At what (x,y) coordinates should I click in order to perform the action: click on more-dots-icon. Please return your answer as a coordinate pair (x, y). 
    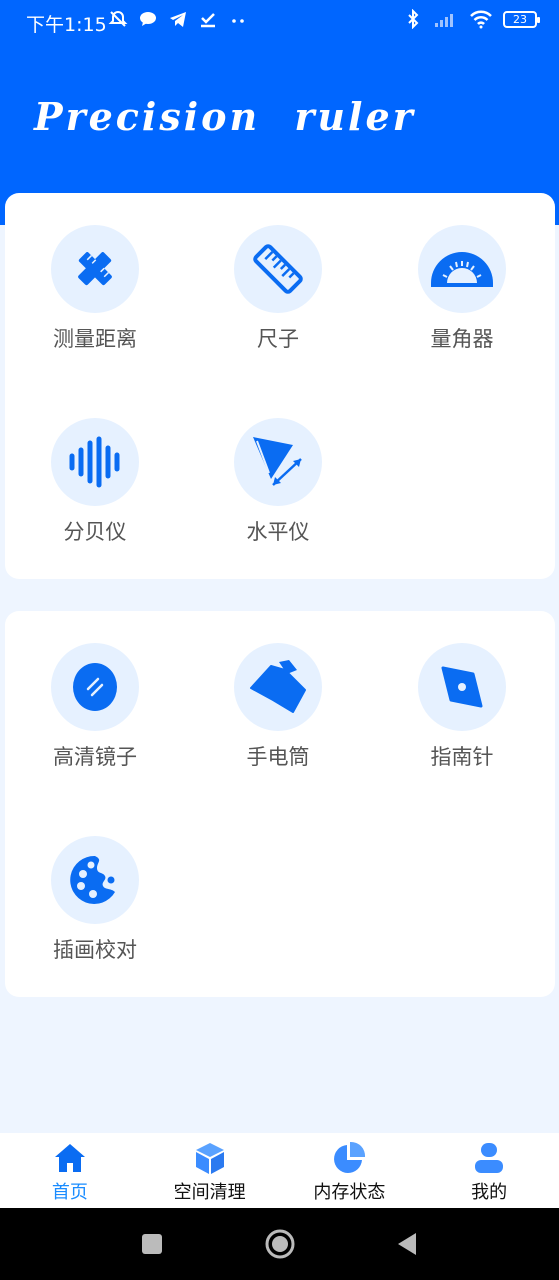
    Looking at the image, I should click on (238, 21).